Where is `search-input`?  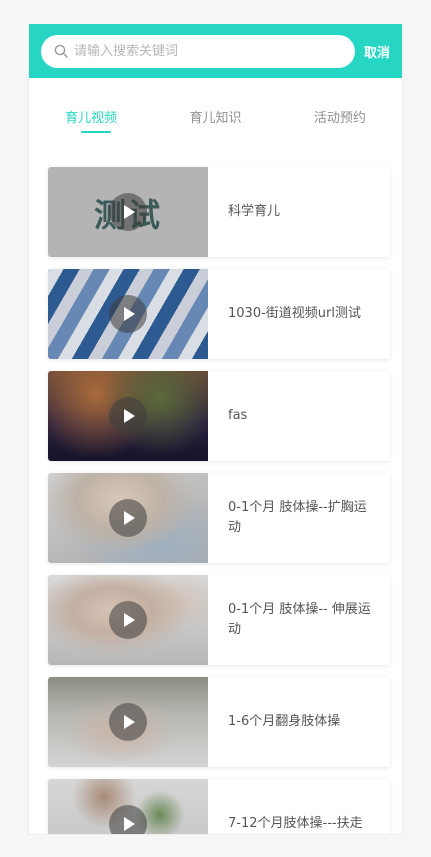 search-input is located at coordinates (194, 51).